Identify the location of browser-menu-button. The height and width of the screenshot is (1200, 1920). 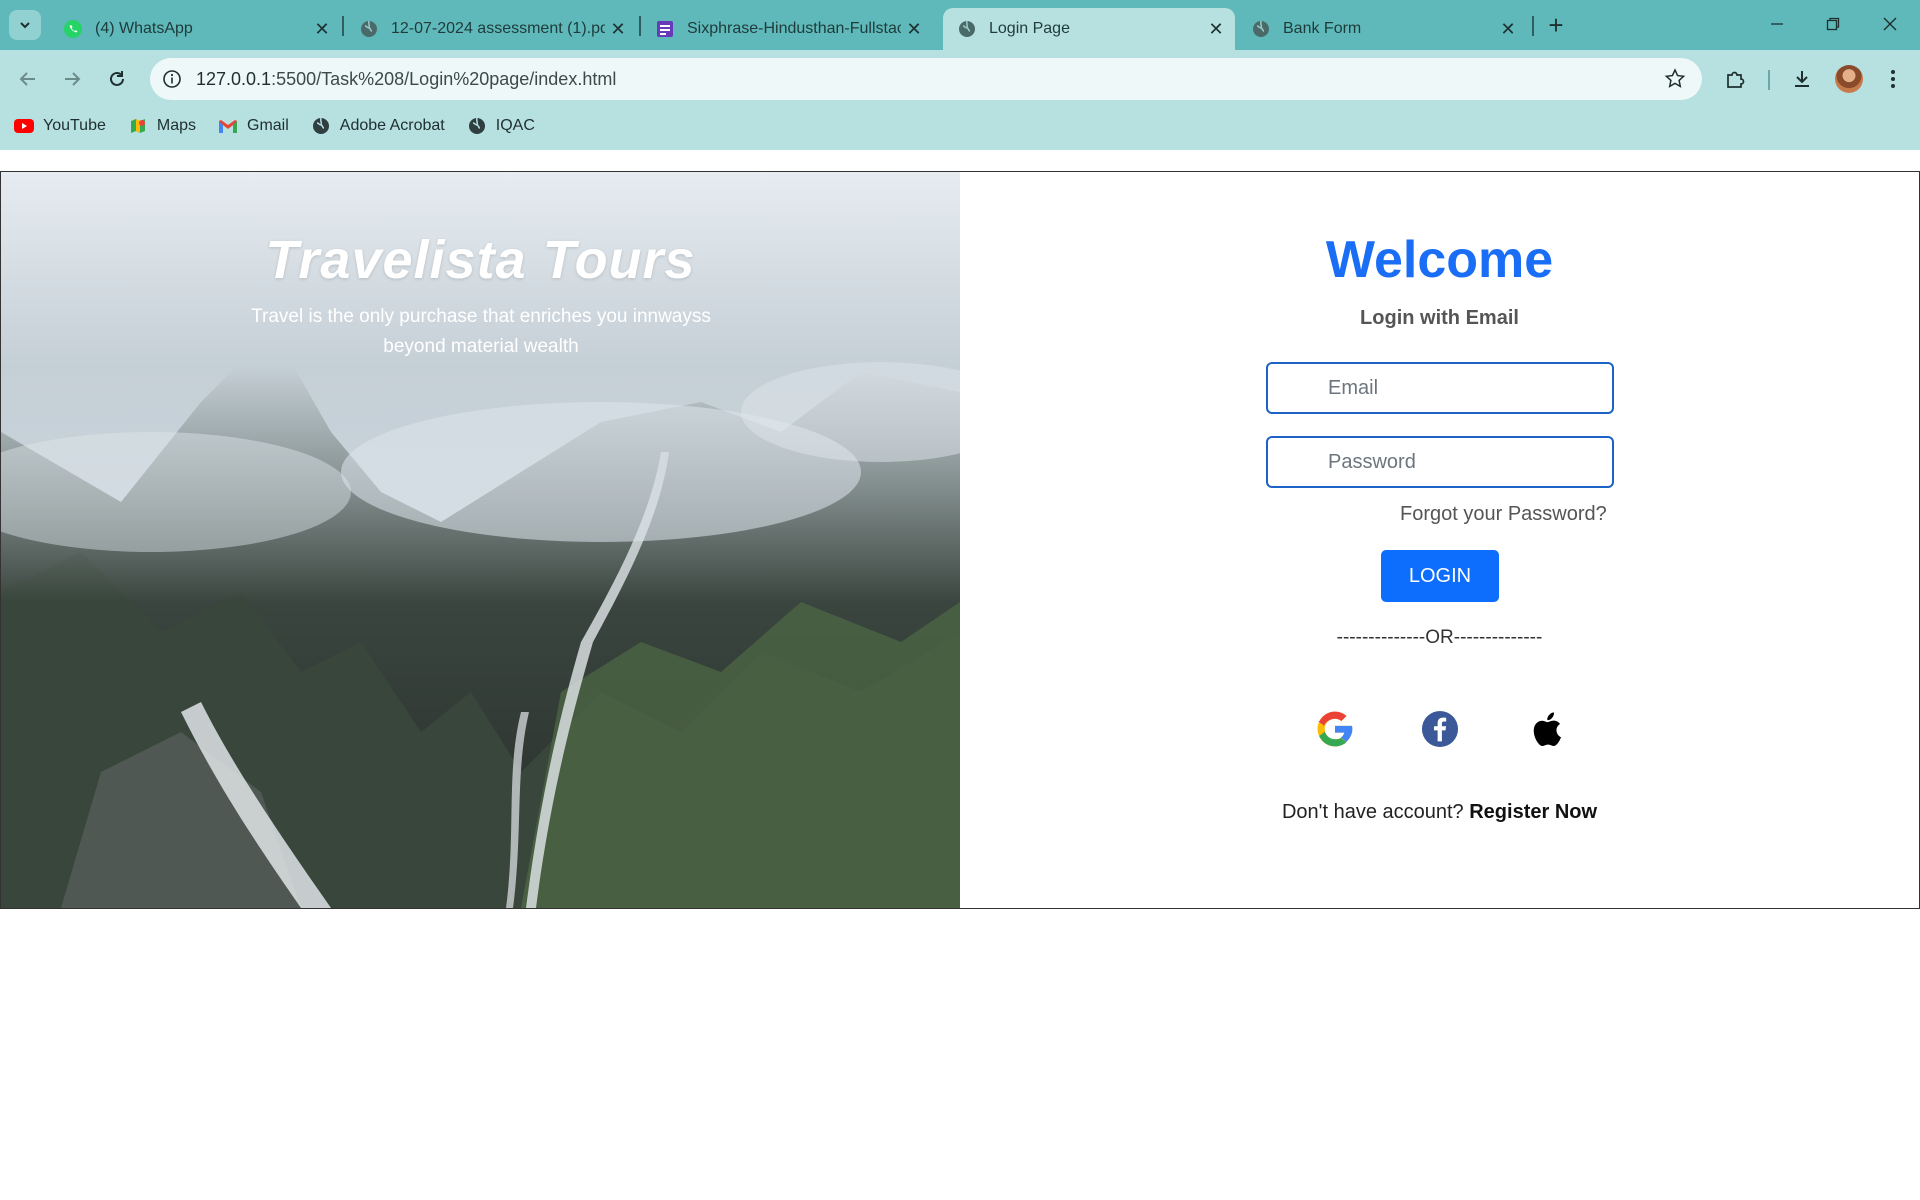
(1893, 79).